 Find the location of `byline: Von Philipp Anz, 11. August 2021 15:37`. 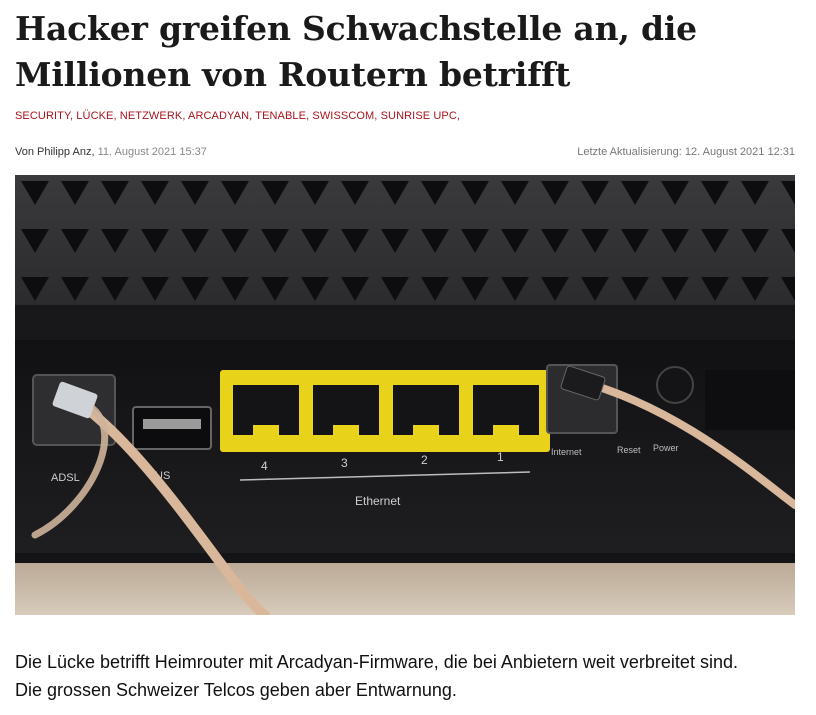

byline: Von Philipp Anz, 11. August 2021 15:37 is located at coordinates (111, 152).